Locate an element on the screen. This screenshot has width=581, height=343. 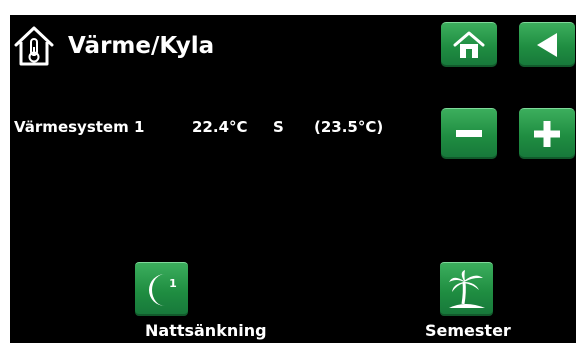
moon-icon: 1 is located at coordinates (162, 289).